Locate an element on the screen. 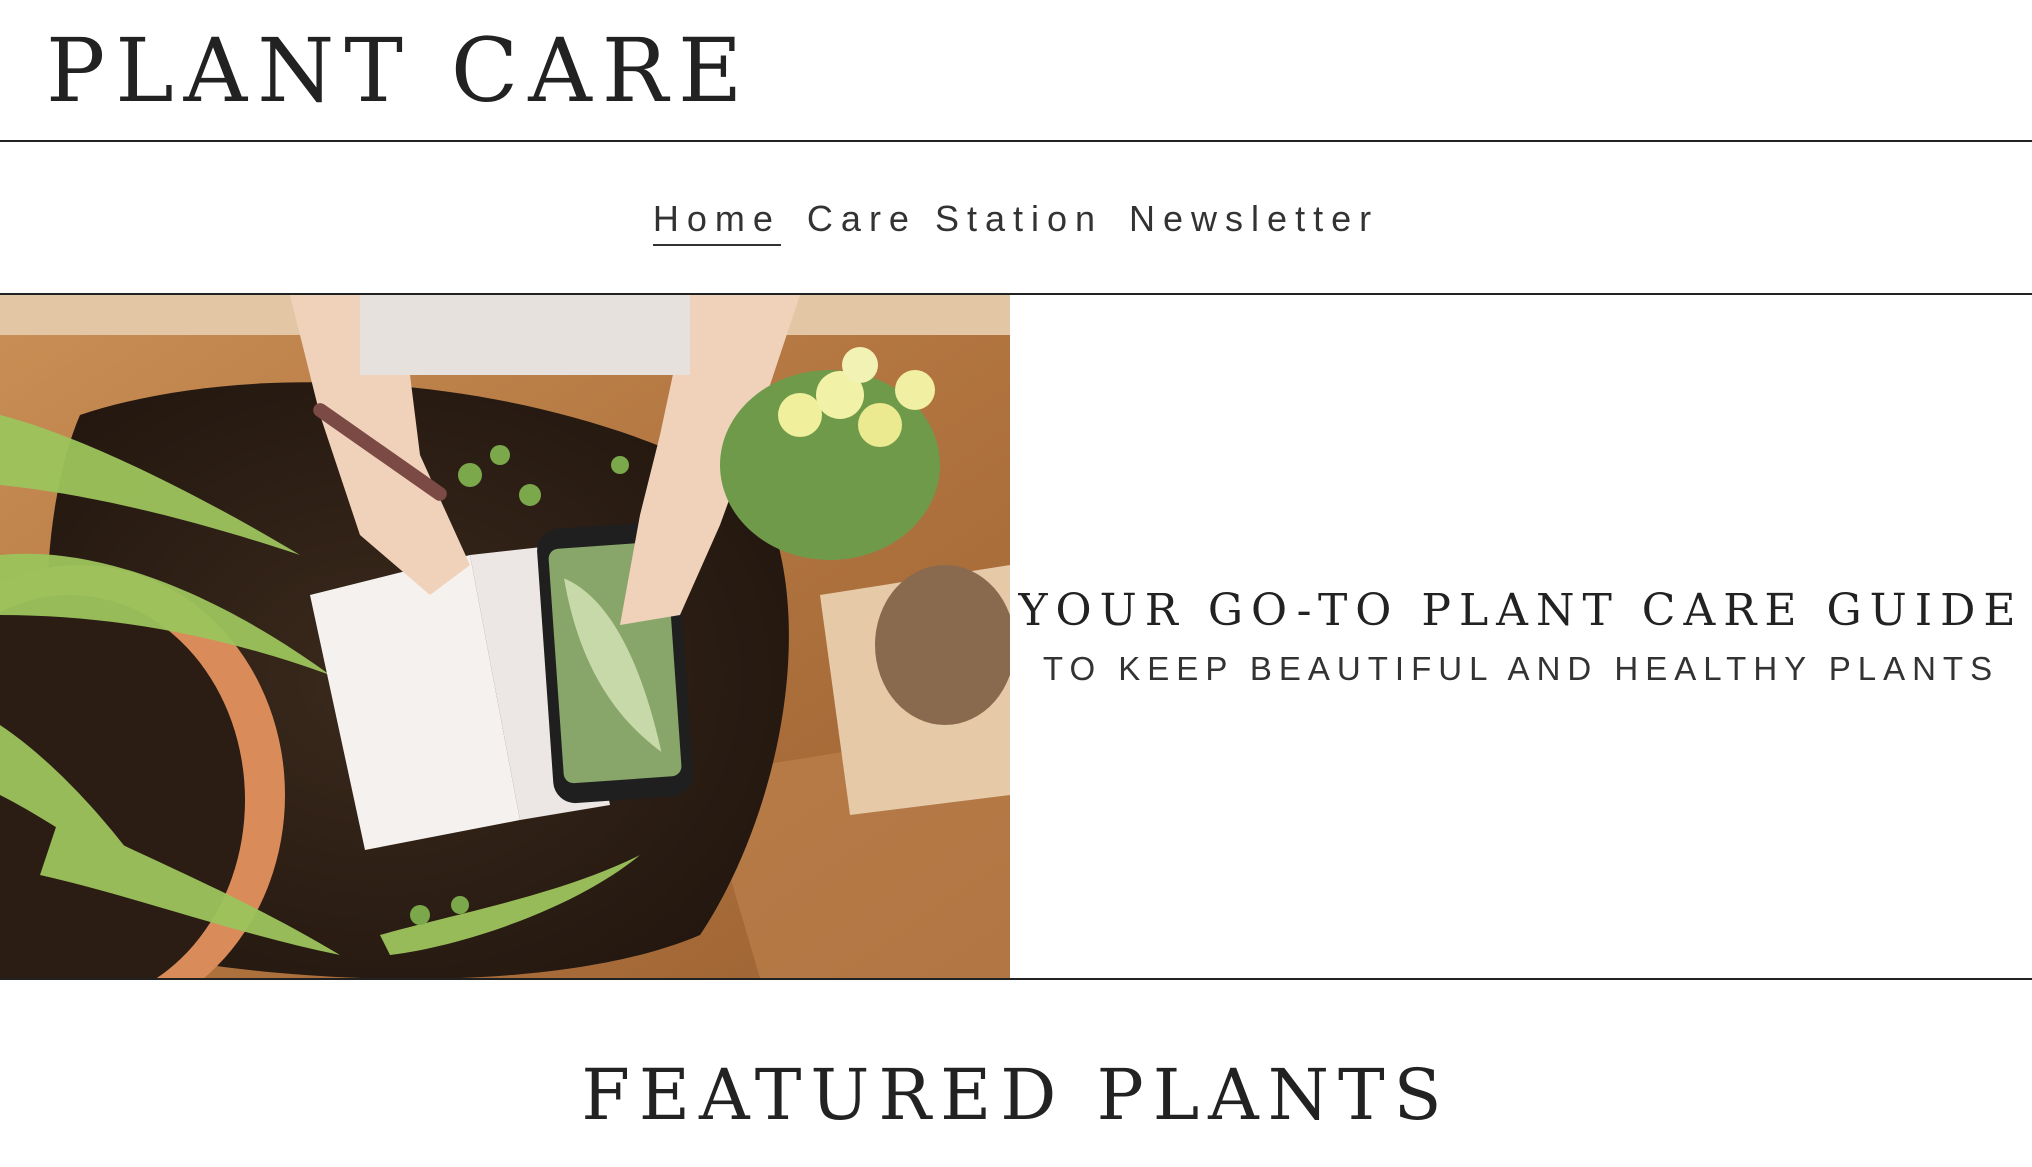 This screenshot has width=2032, height=1167. hero-title: YOUR GO-TO PLANT CARE GUIDE is located at coordinates (1521, 610).